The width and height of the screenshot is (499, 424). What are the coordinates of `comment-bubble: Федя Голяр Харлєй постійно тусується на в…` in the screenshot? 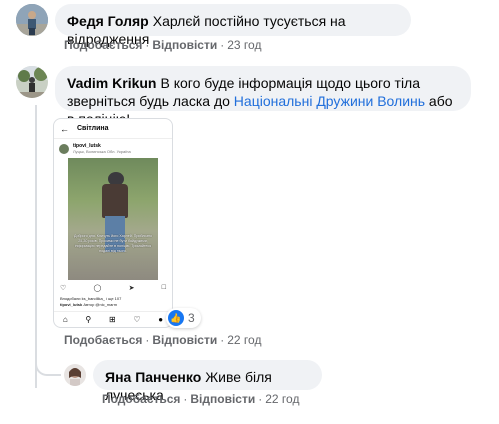 It's located at (233, 25).